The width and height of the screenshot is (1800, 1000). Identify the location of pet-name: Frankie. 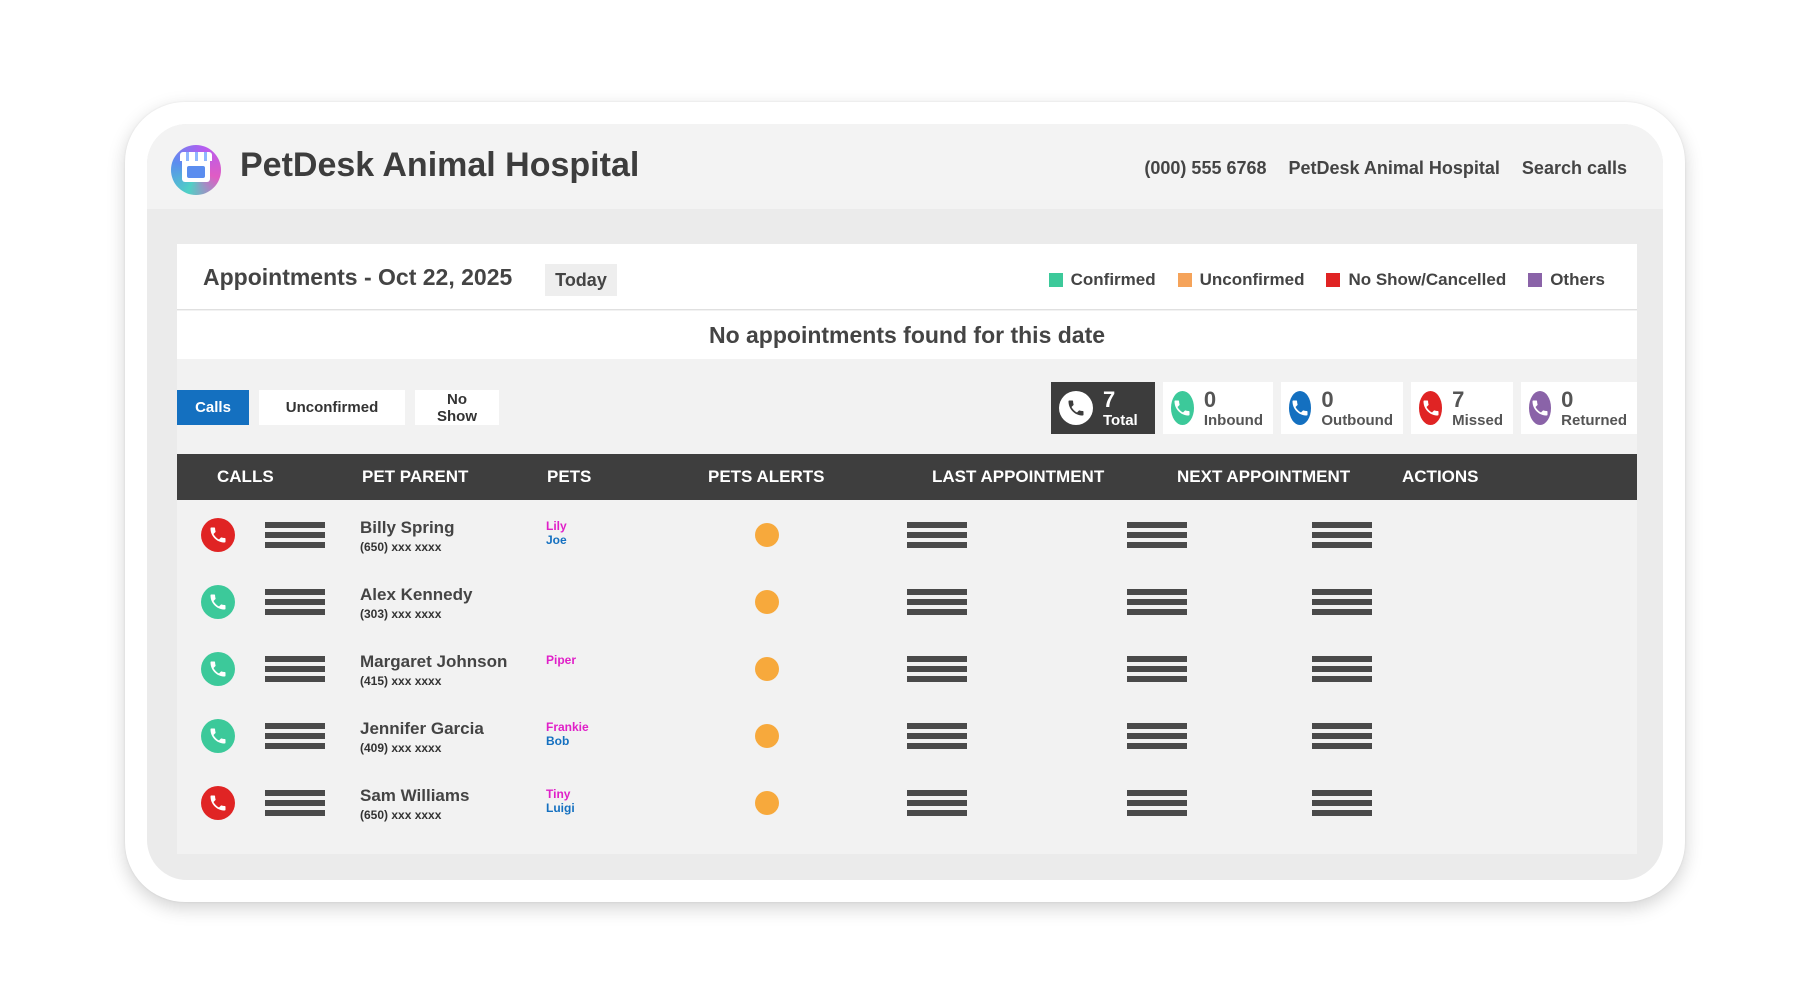
(567, 727).